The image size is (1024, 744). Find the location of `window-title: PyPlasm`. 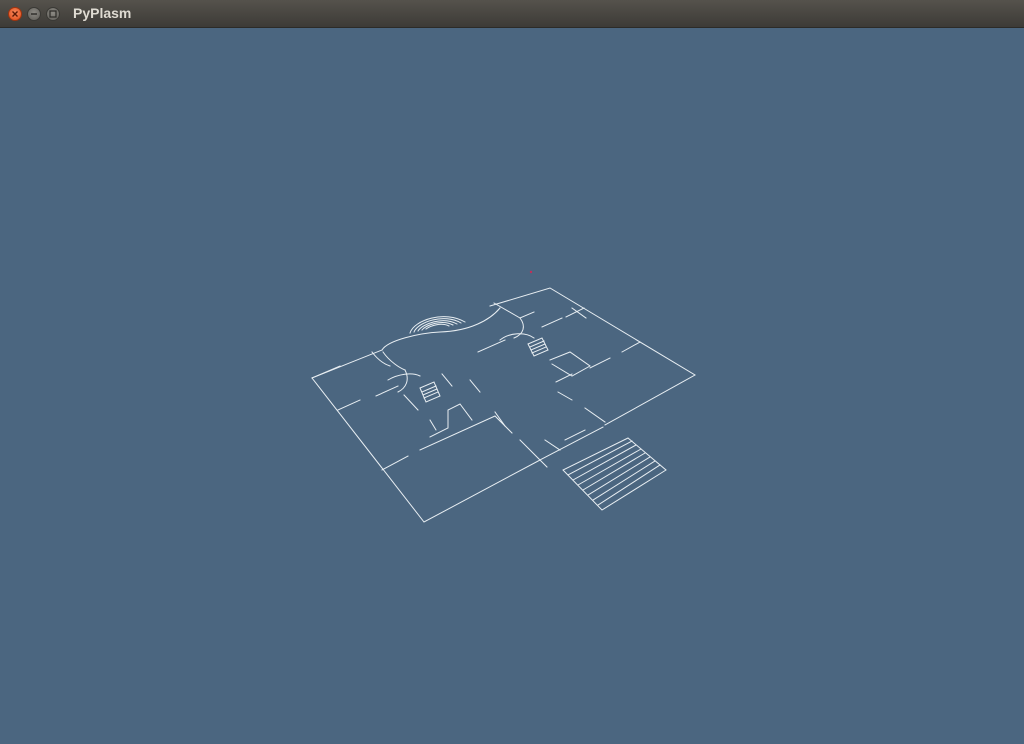

window-title: PyPlasm is located at coordinates (102, 13).